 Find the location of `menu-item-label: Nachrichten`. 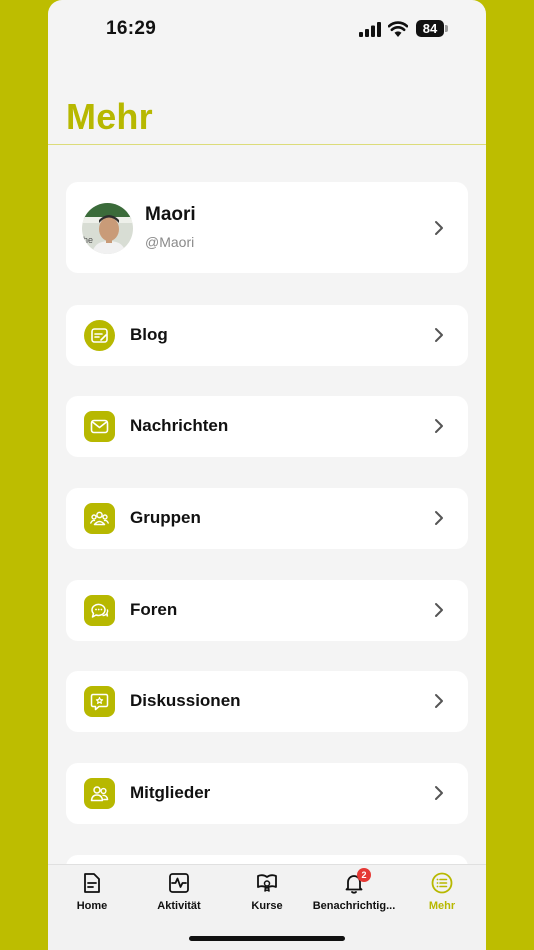

menu-item-label: Nachrichten is located at coordinates (179, 425).